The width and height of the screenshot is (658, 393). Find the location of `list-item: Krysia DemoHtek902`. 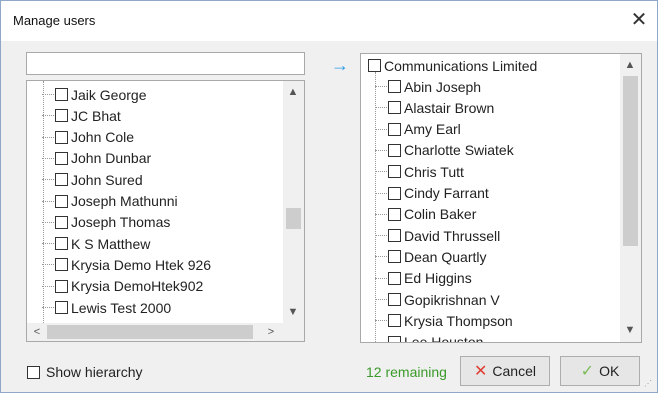

list-item: Krysia DemoHtek902 is located at coordinates (129, 286).